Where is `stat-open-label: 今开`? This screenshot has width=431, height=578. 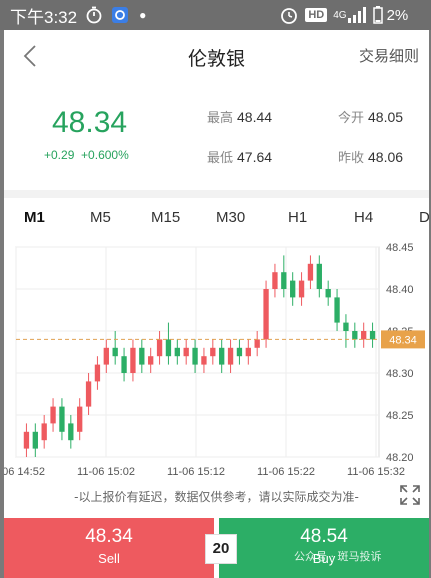
stat-open-label: 今开 is located at coordinates (351, 118).